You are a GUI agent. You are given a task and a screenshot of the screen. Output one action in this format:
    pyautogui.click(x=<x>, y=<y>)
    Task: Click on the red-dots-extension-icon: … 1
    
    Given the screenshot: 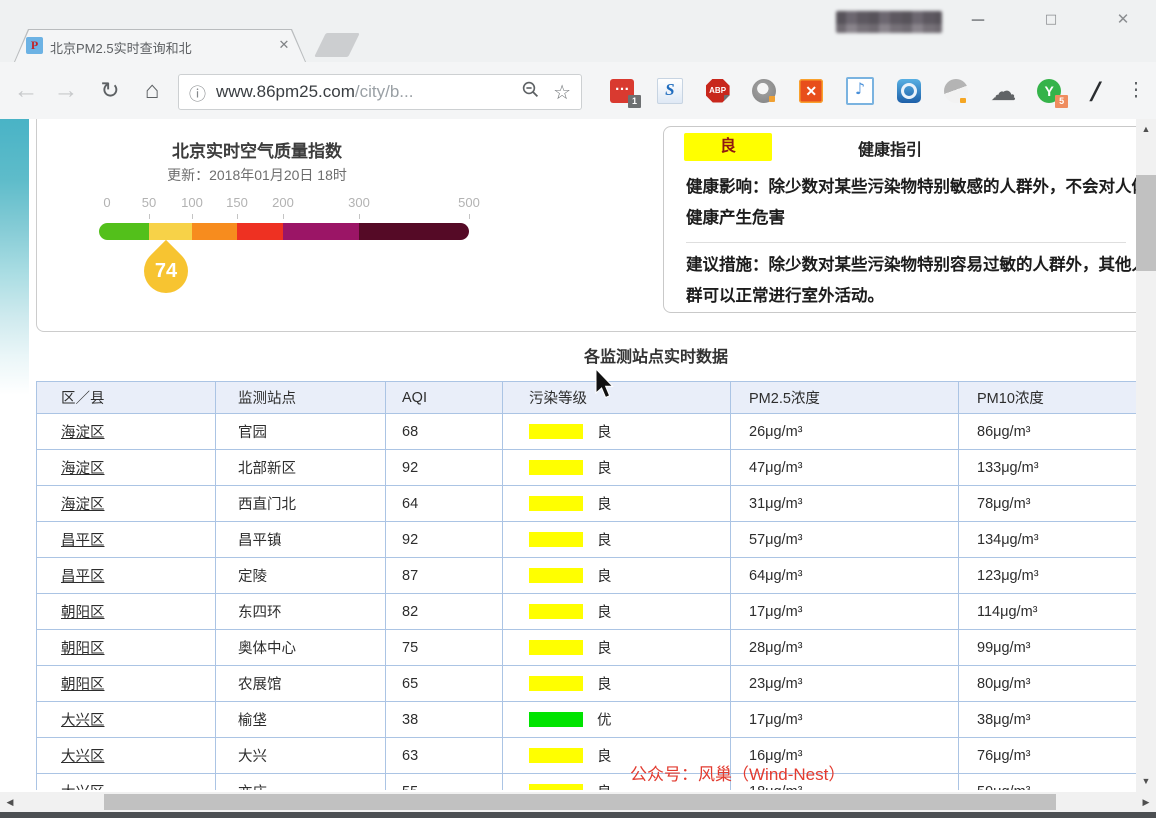 What is the action you would take?
    pyautogui.click(x=625, y=93)
    